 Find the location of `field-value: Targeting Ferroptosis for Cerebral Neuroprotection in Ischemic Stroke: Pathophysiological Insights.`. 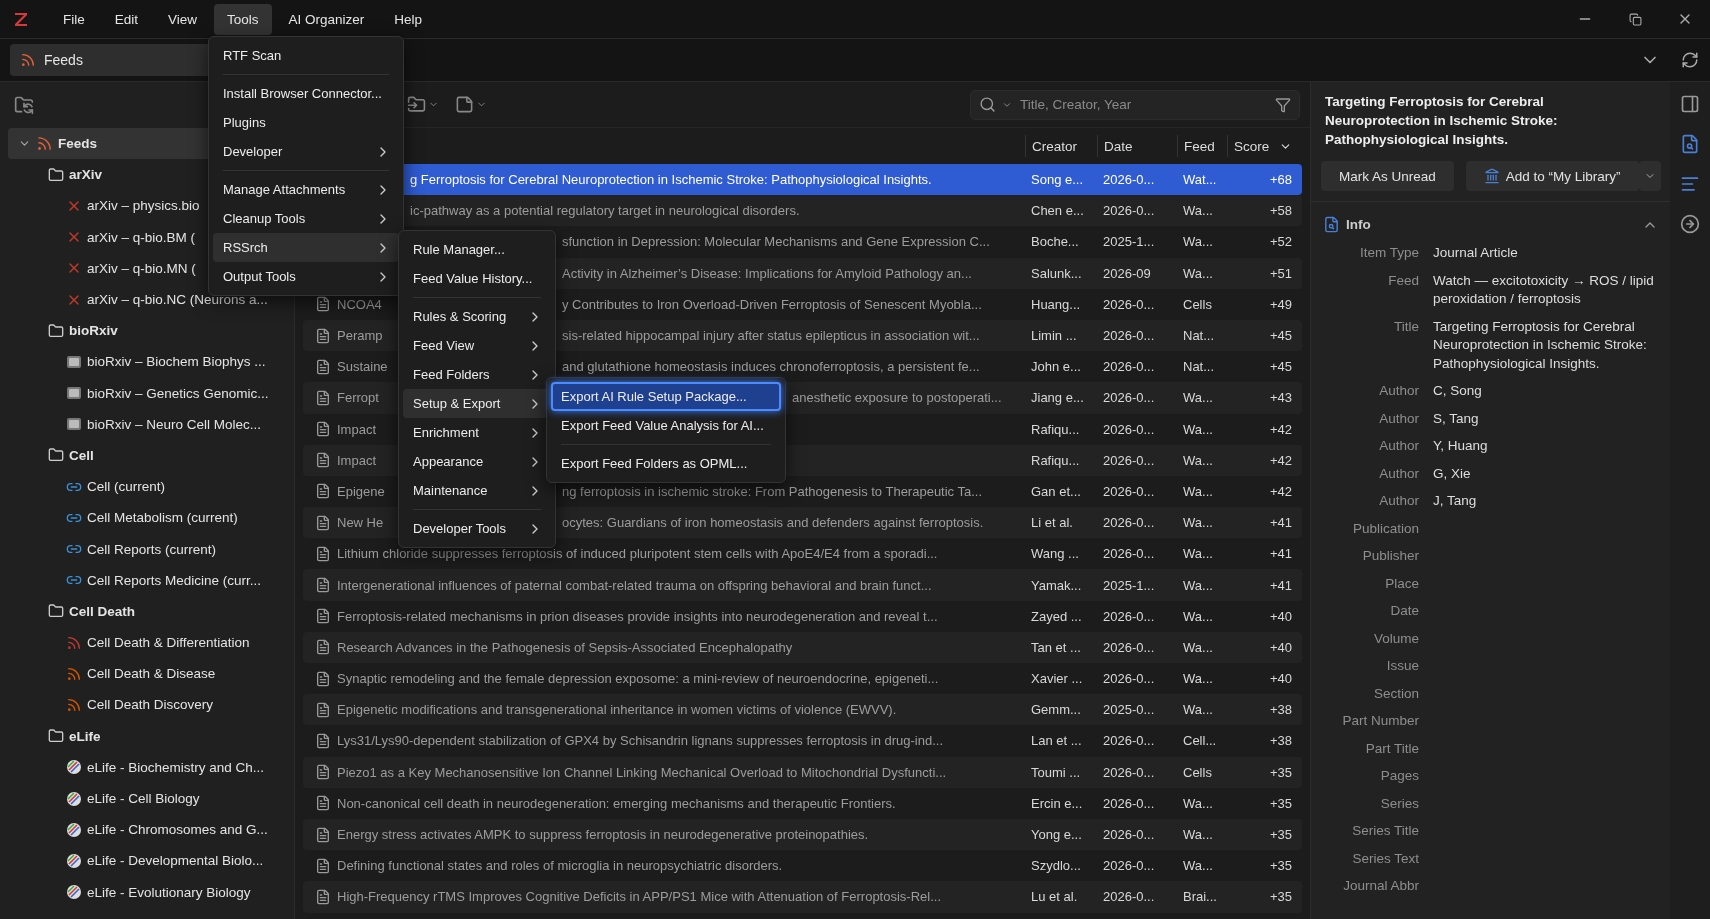

field-value: Targeting Ferroptosis for Cerebral Neuroprotection in Ischemic Stroke: Pathophysiological Insights. is located at coordinates (1545, 345).